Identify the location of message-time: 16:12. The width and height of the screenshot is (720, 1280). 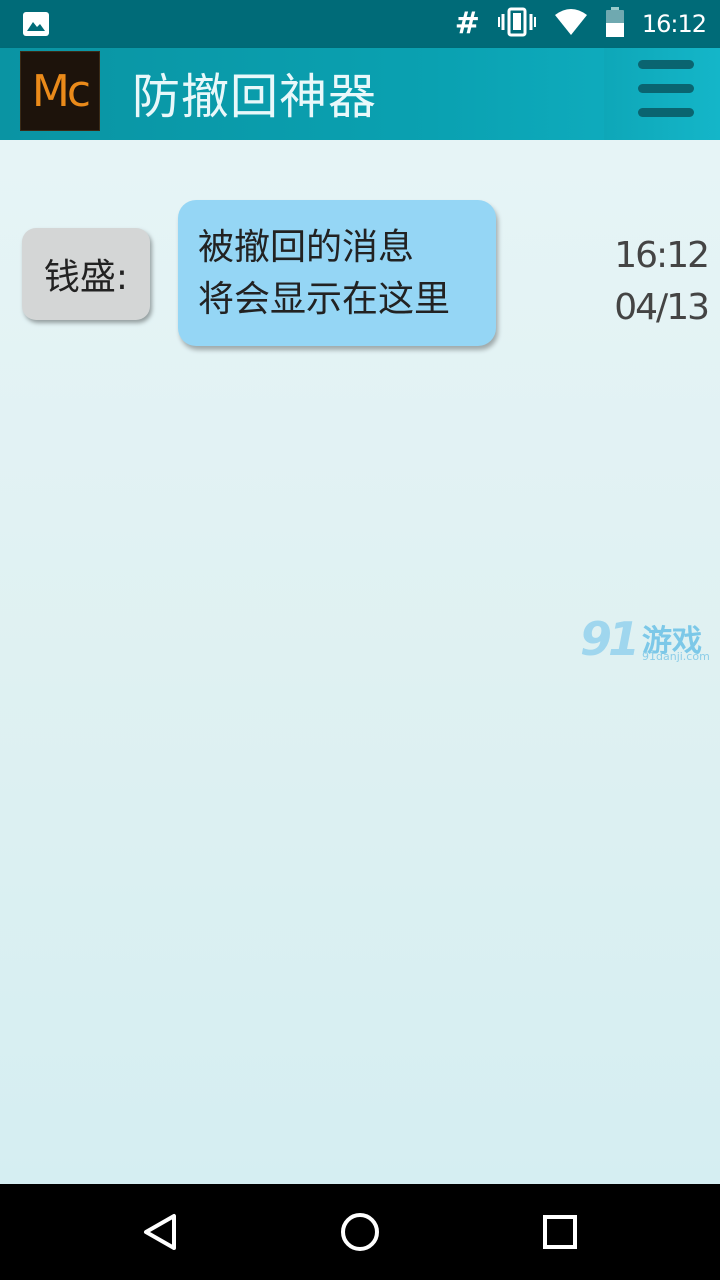
(662, 255).